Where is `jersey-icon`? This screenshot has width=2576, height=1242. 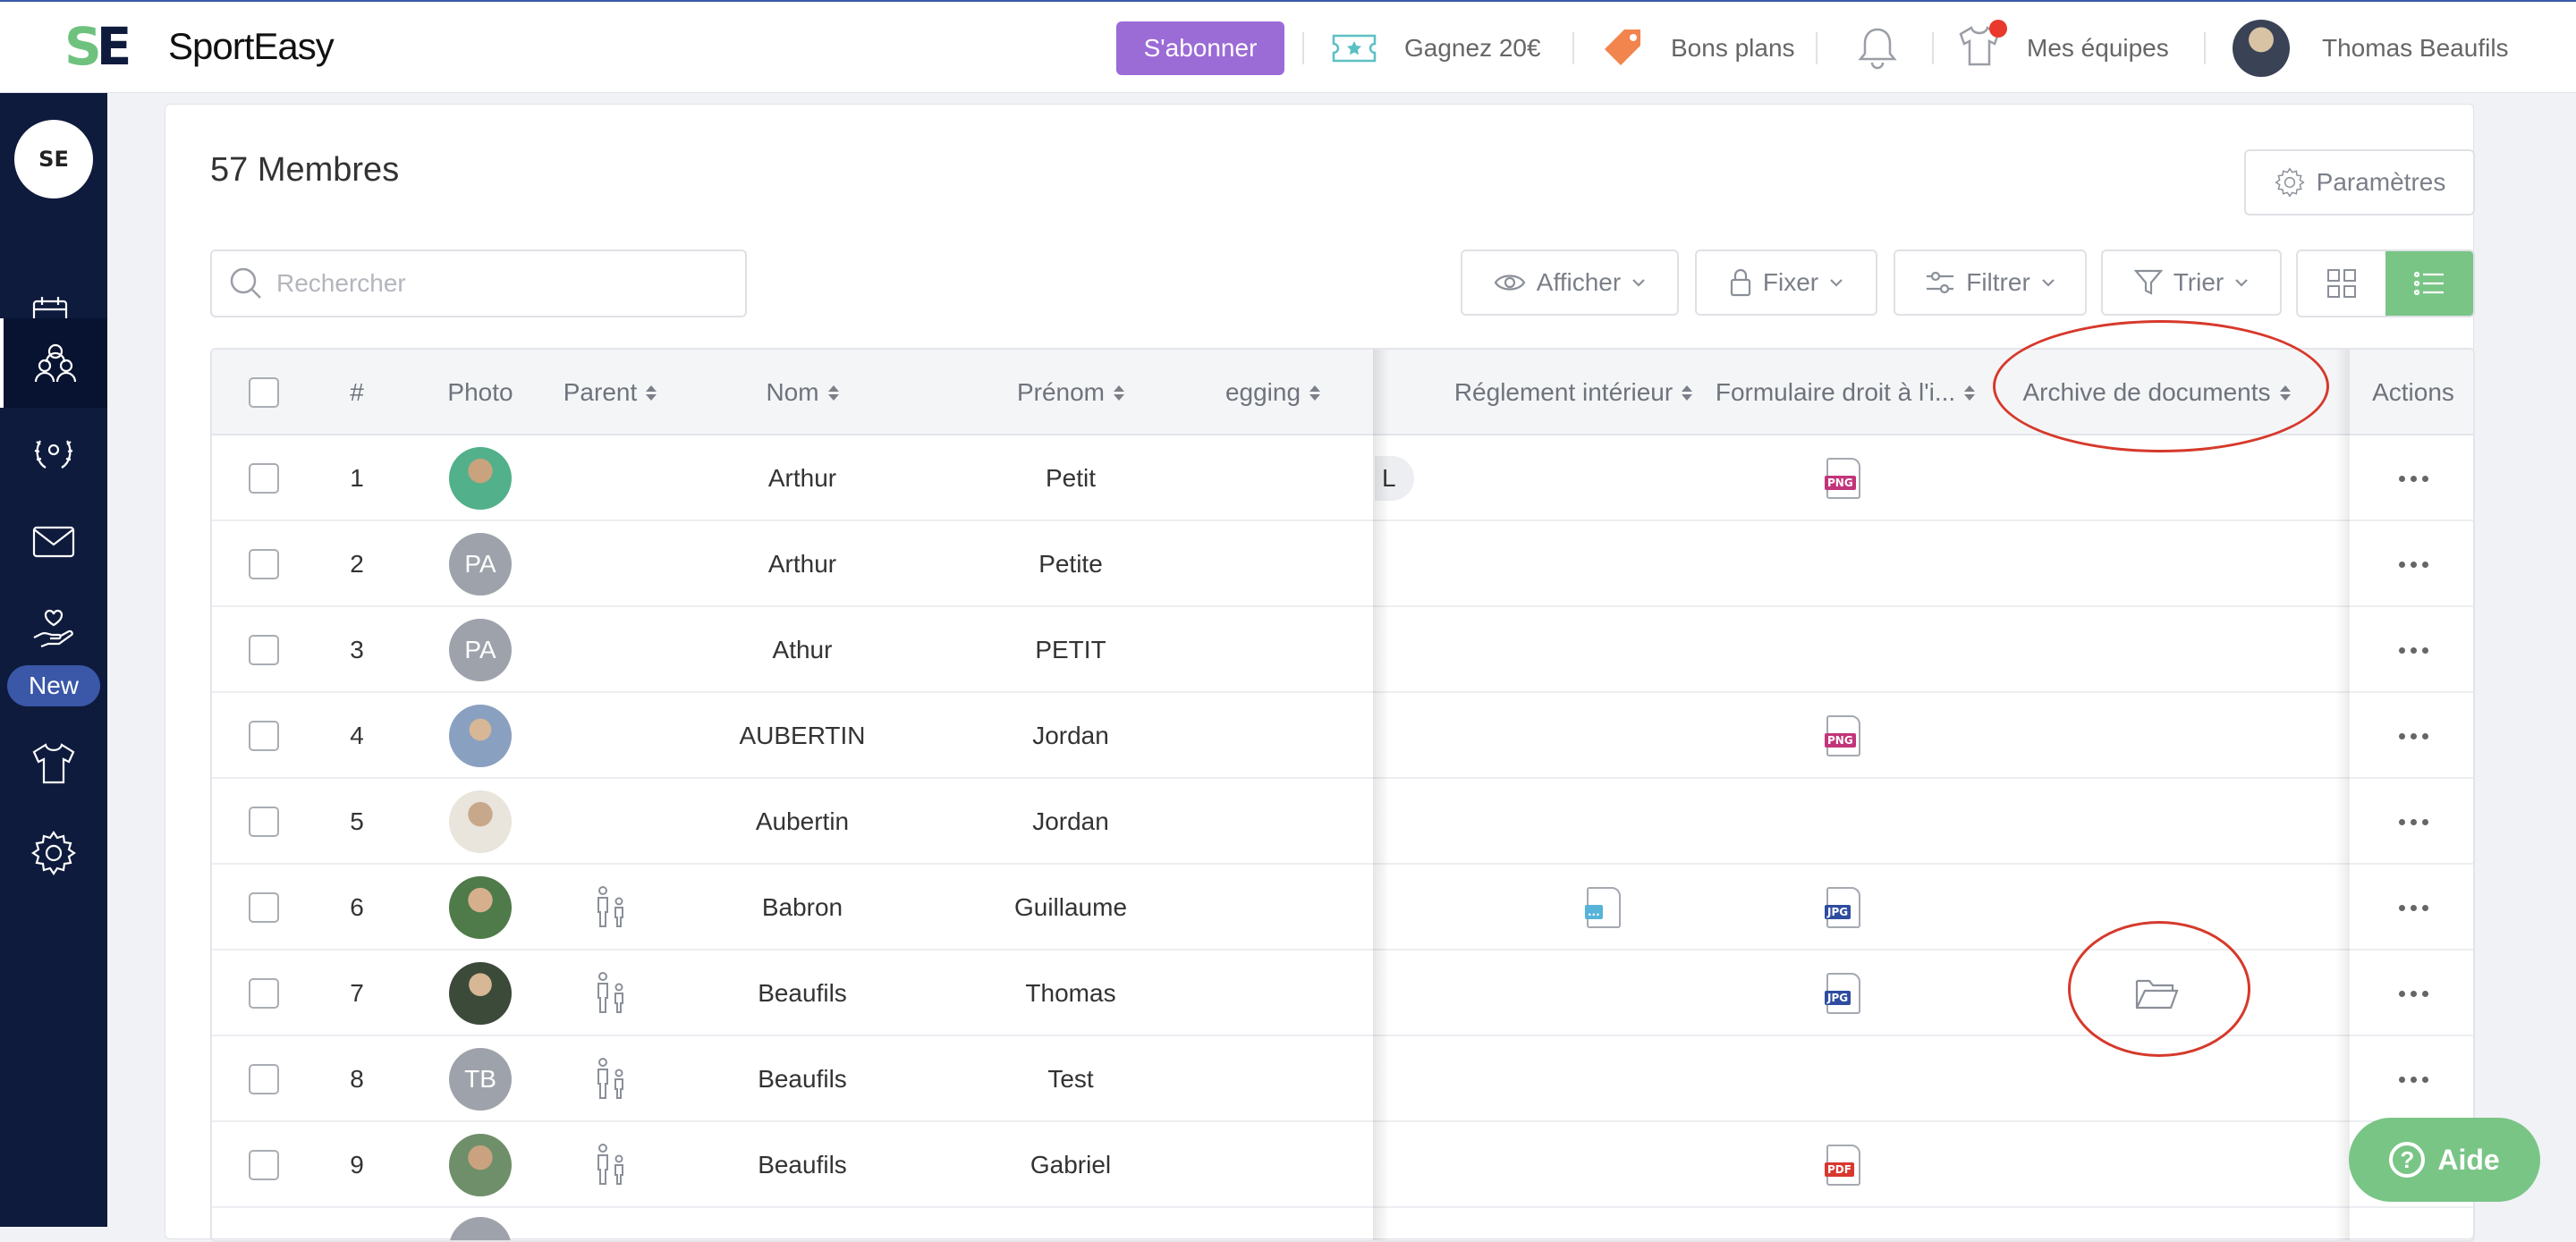 jersey-icon is located at coordinates (53, 764).